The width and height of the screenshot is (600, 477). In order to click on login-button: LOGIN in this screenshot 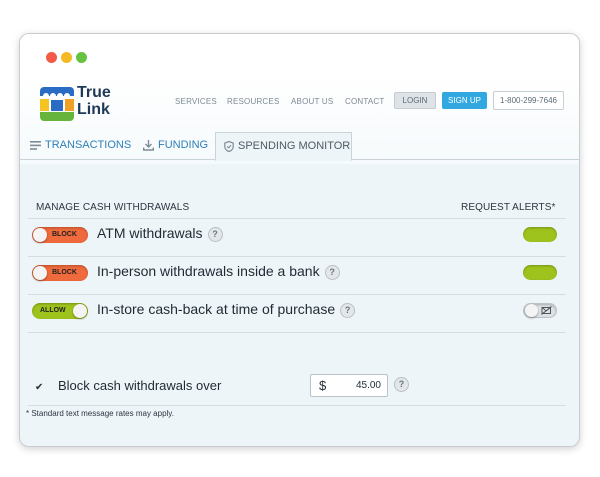, I will do `click(415, 100)`.